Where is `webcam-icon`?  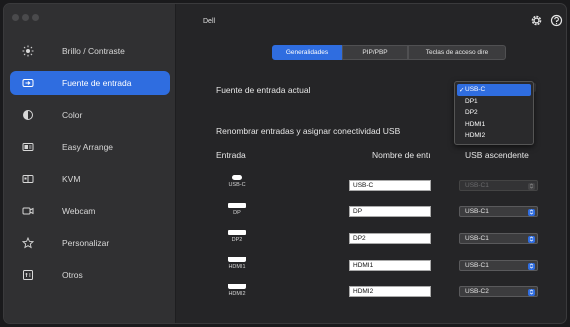 webcam-icon is located at coordinates (28, 211).